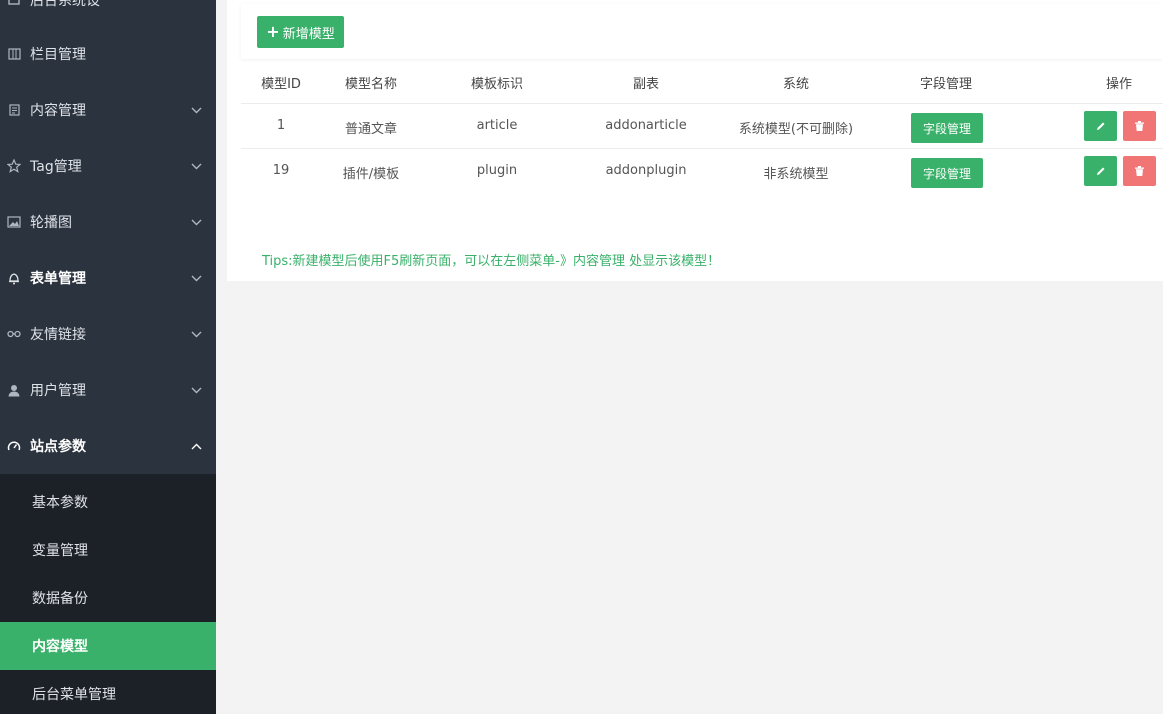 The height and width of the screenshot is (714, 1163). I want to click on dashboard-icon, so click(15, 446).